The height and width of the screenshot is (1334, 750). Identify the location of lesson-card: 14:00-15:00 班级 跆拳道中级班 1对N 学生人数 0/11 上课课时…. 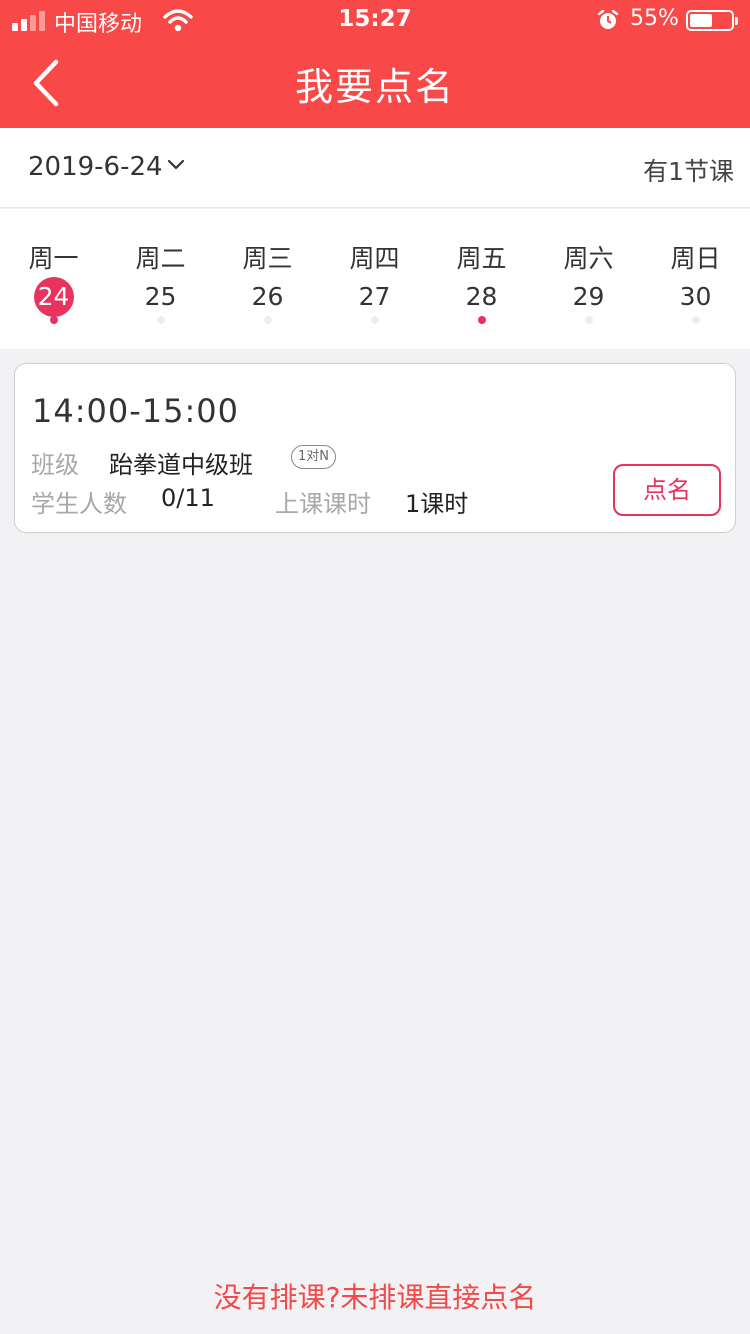
(375, 448).